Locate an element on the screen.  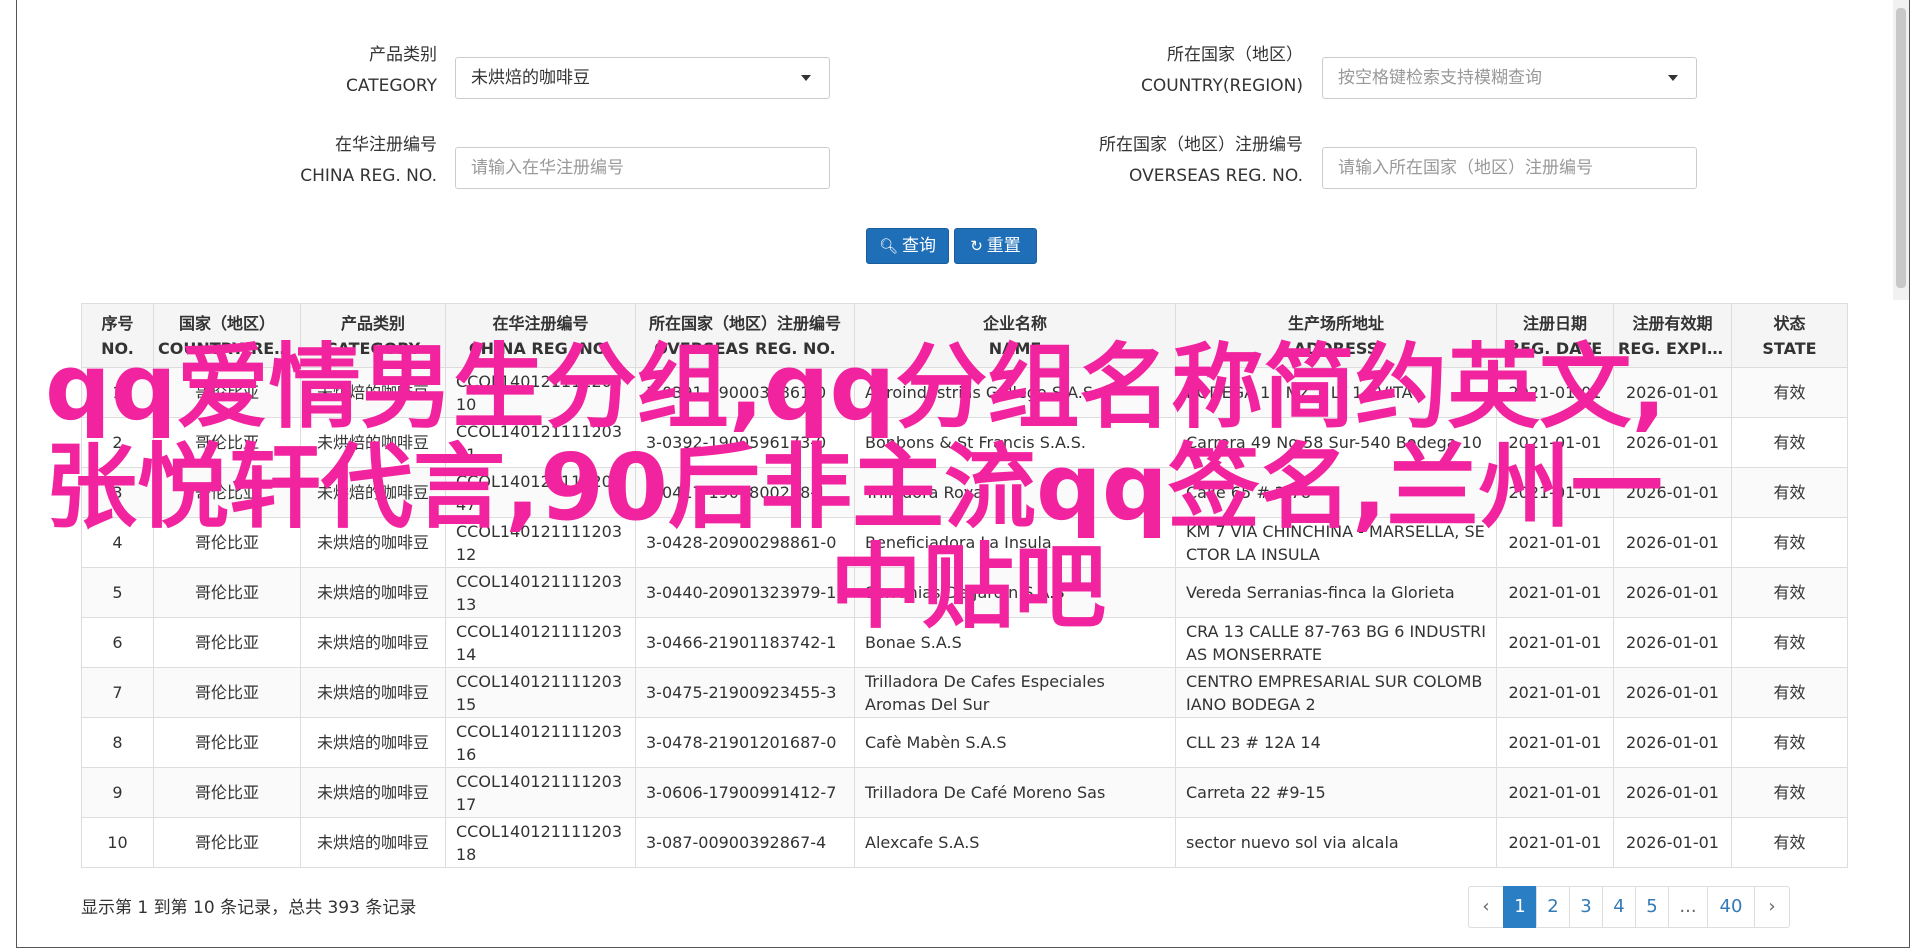
cell-name: Trilladora De Café Moreno Sas is located at coordinates (1015, 792).